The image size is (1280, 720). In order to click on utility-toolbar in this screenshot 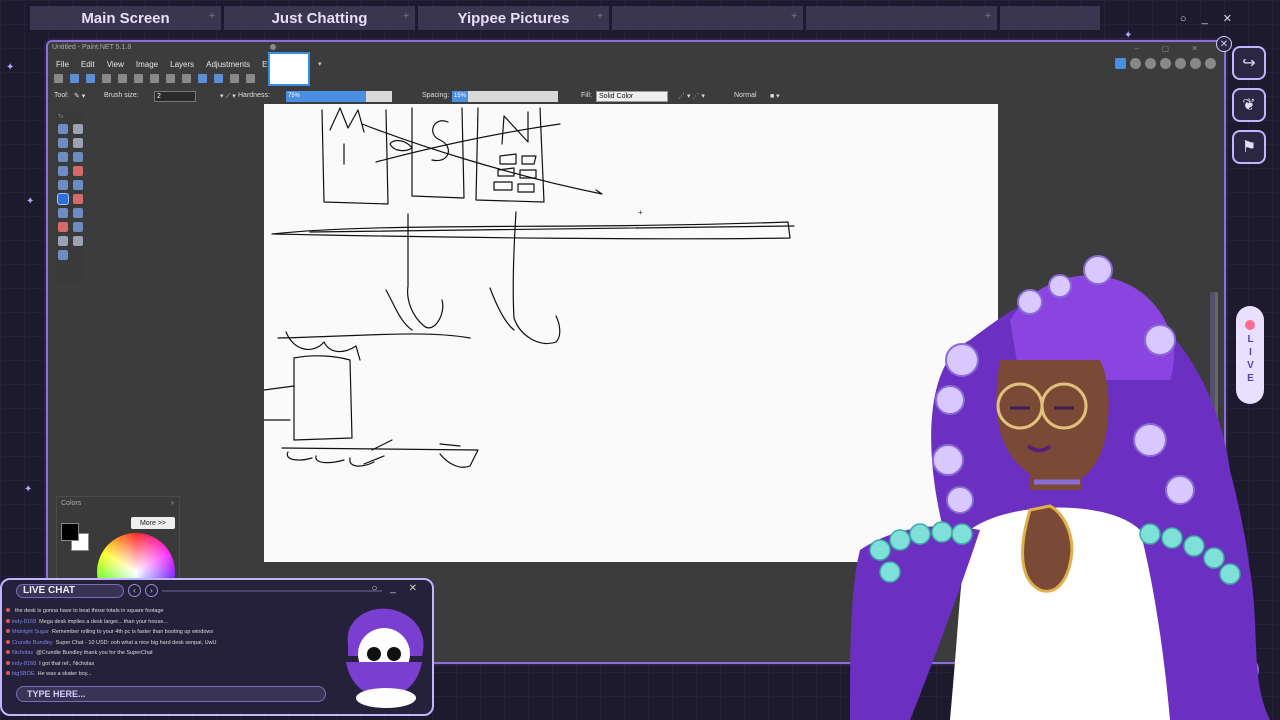, I will do `click(1165, 63)`.